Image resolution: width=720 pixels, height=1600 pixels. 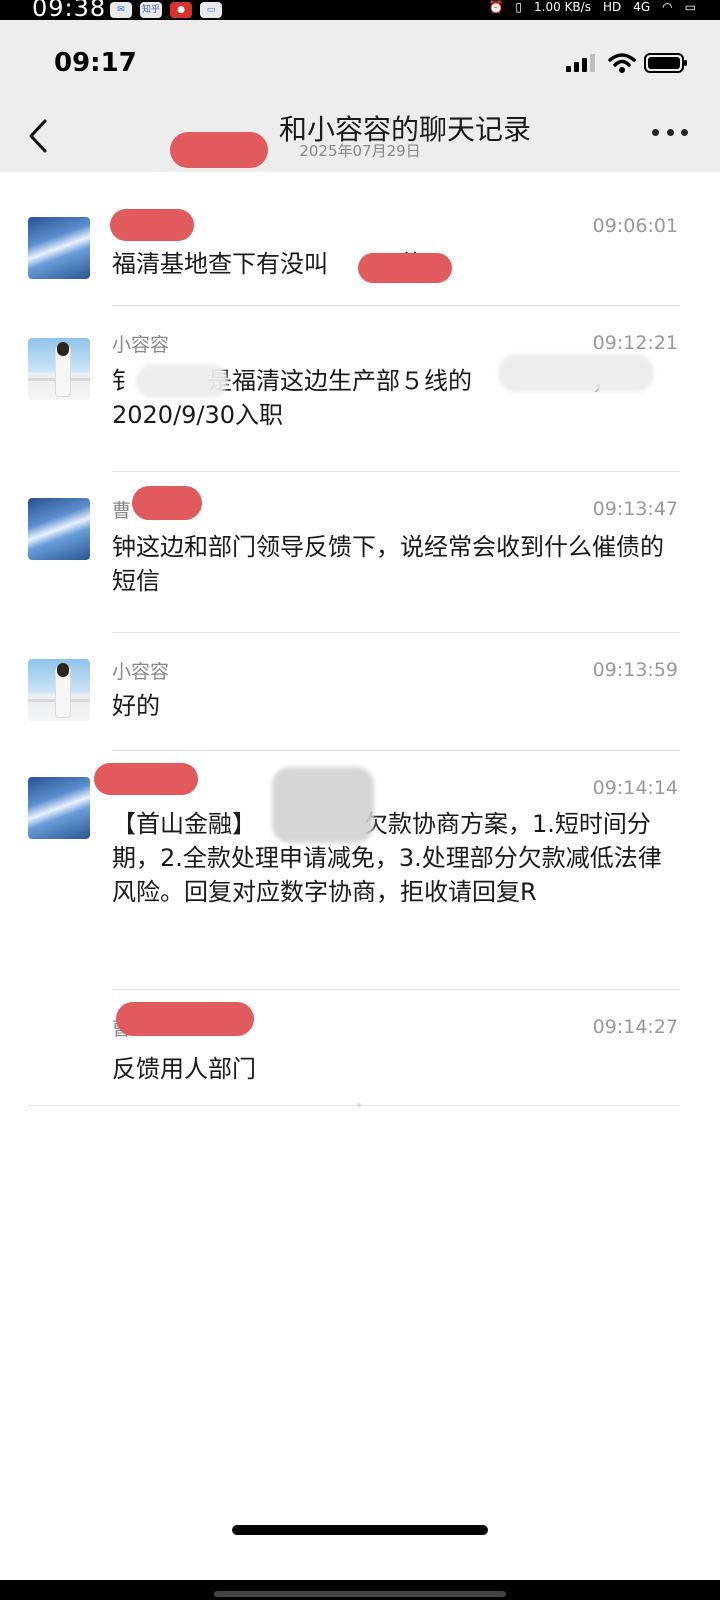 I want to click on outer-clock: 09:38, so click(x=69, y=10).